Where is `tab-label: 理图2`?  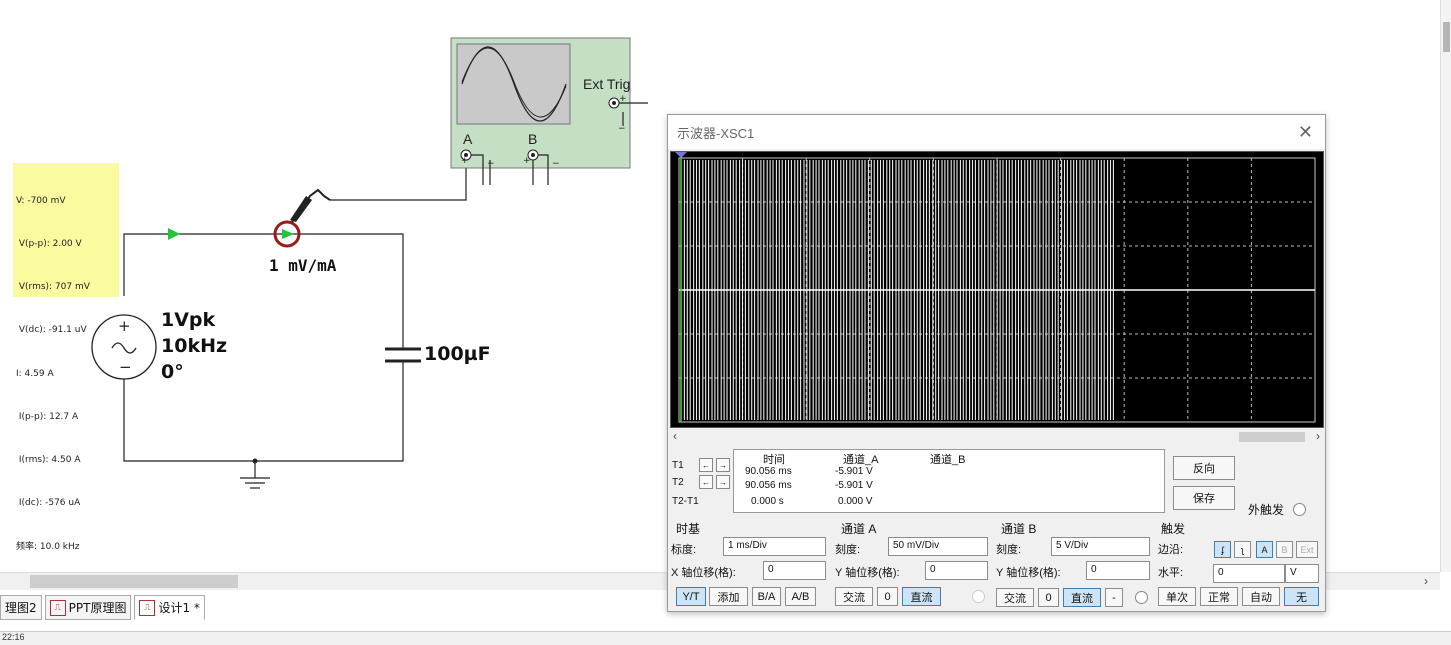 tab-label: 理图2 is located at coordinates (21, 608).